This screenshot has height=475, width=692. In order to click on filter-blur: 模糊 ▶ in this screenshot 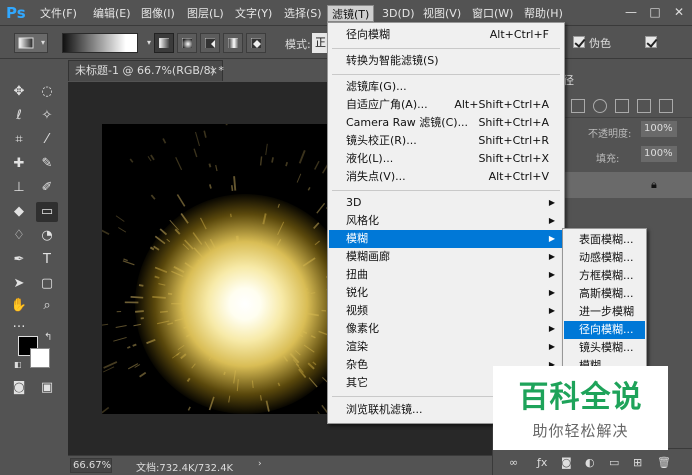, I will do `click(446, 239)`.